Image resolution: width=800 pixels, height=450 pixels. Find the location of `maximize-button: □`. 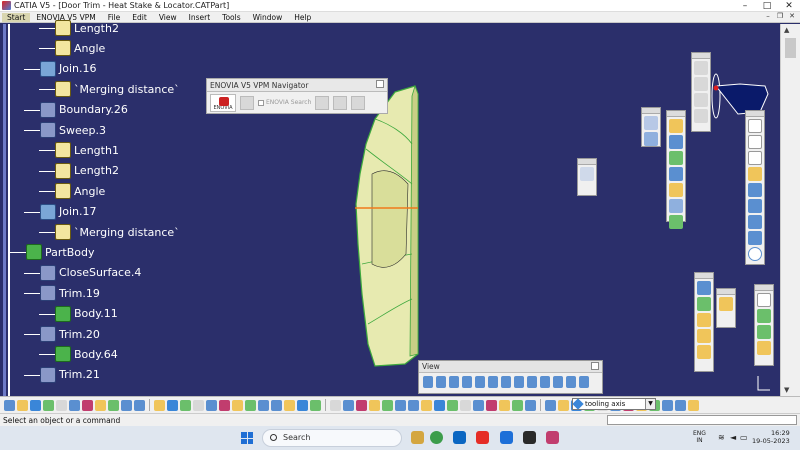

maximize-button: □ is located at coordinates (767, 6).